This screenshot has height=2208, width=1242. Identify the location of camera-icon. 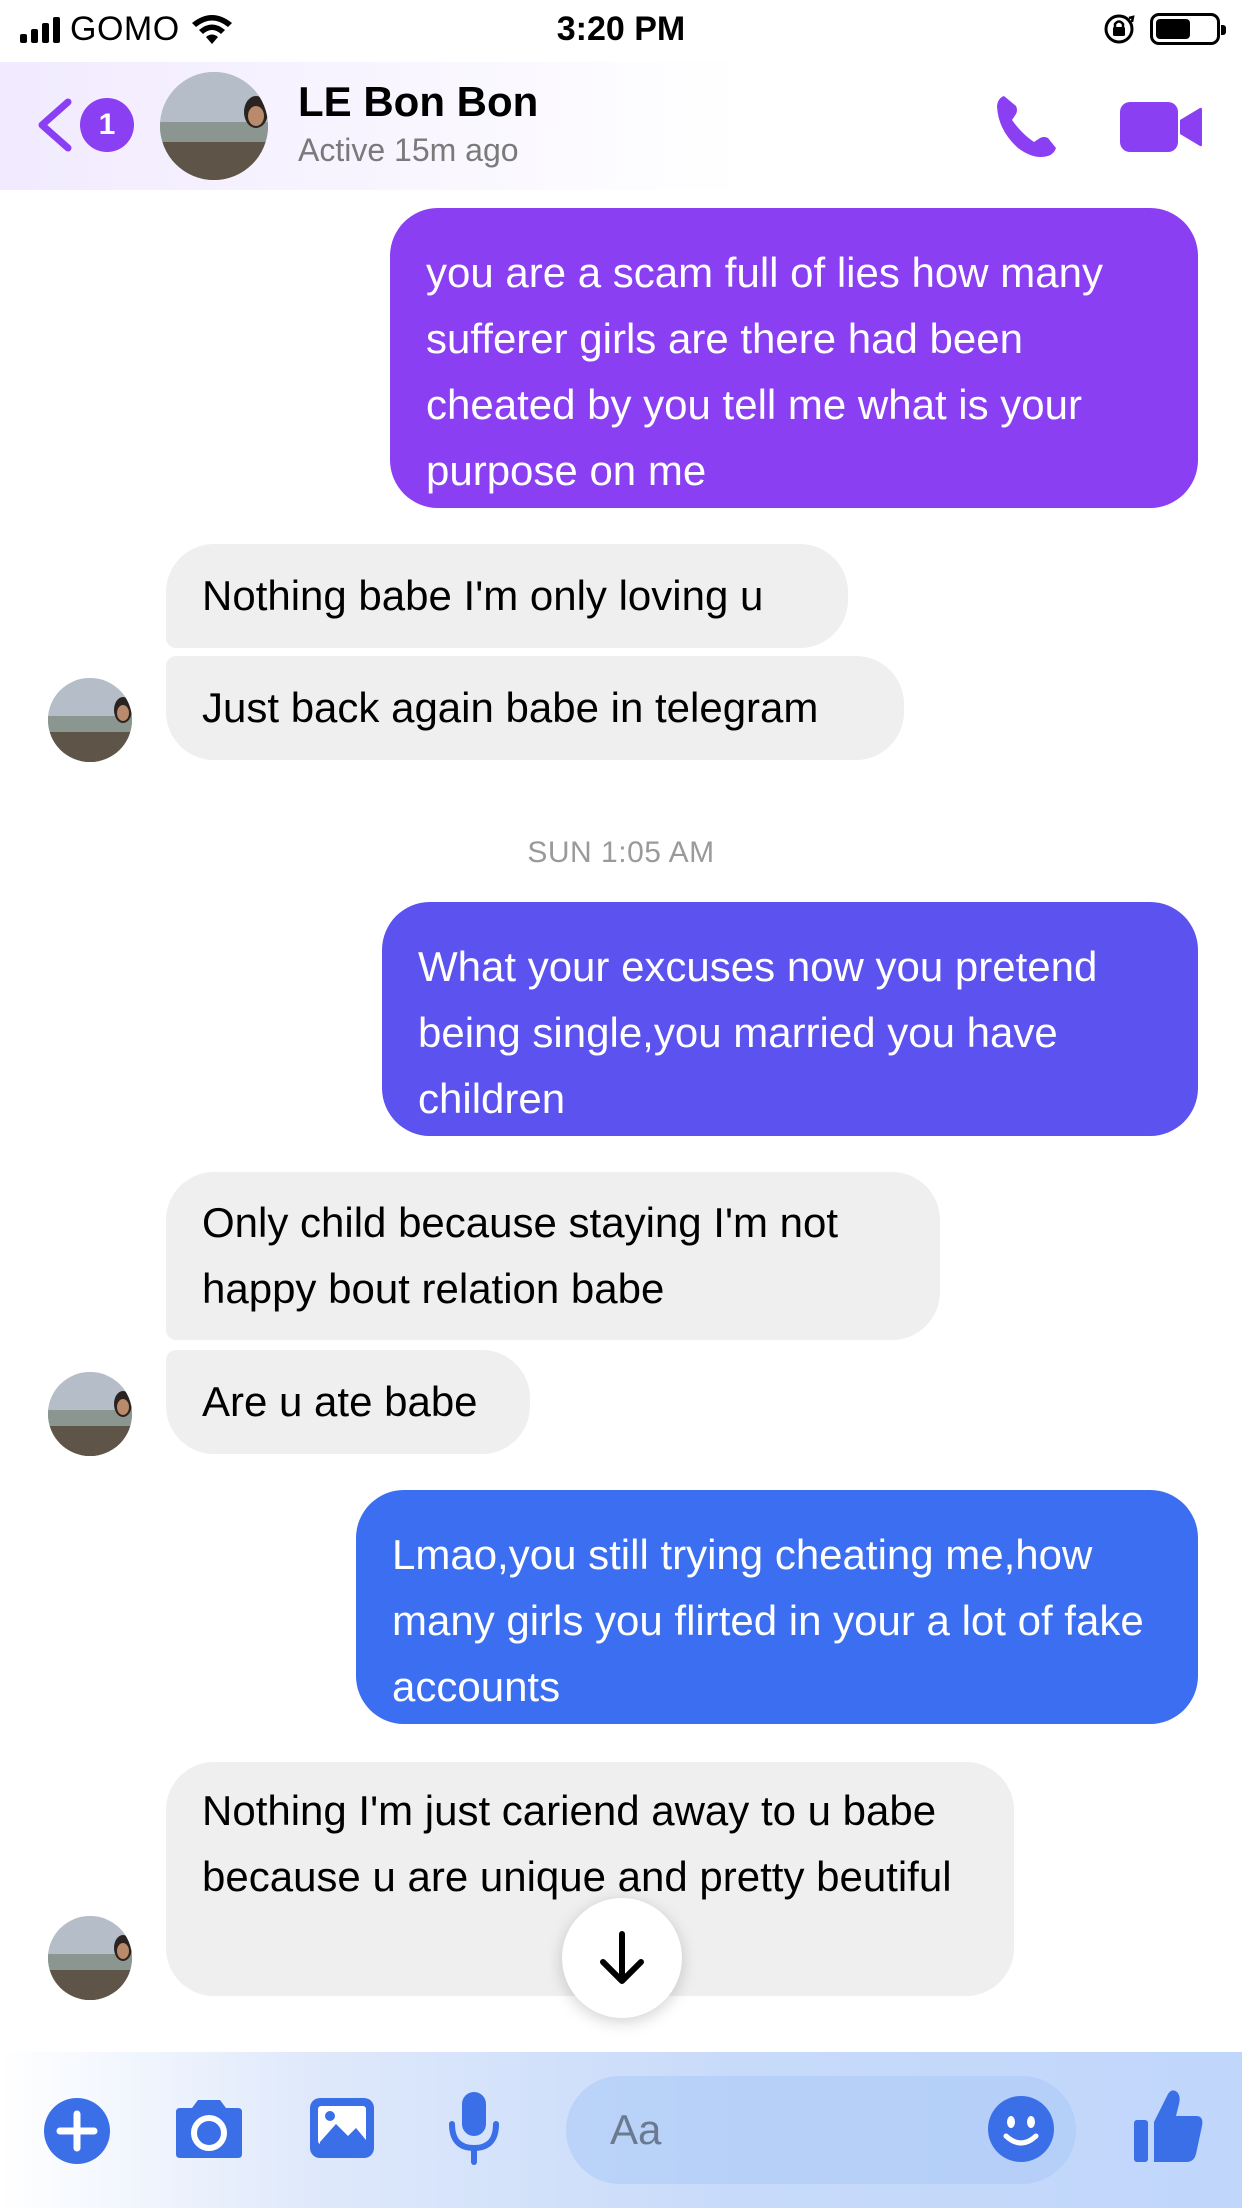
(209, 2129).